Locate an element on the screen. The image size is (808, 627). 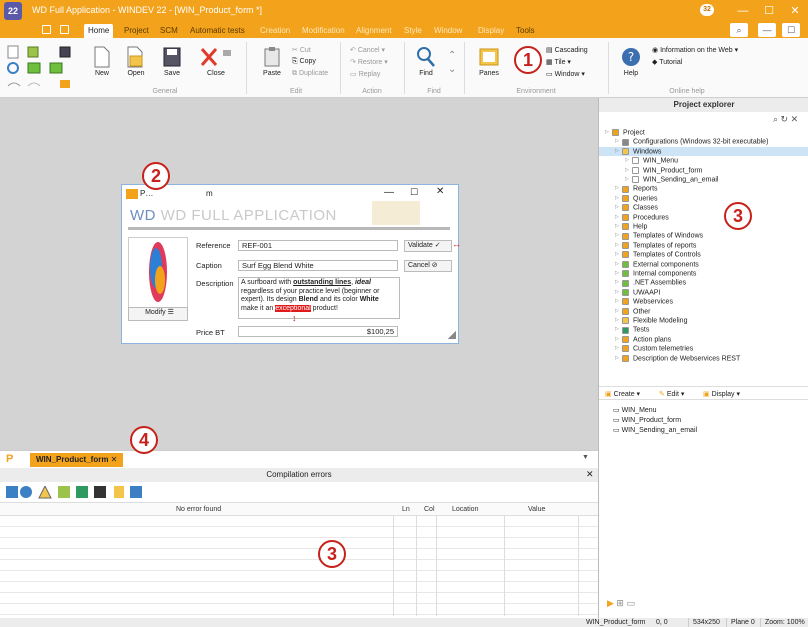
caption-field: Surf Egg Blend White is located at coordinates (318, 265).